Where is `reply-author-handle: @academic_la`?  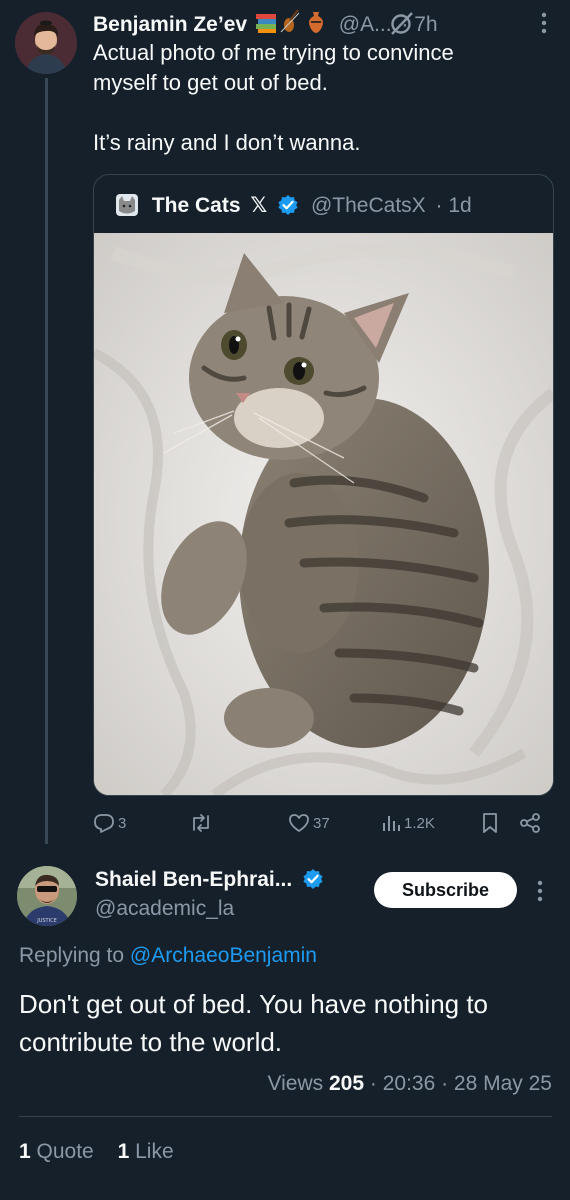 reply-author-handle: @academic_la is located at coordinates (164, 909).